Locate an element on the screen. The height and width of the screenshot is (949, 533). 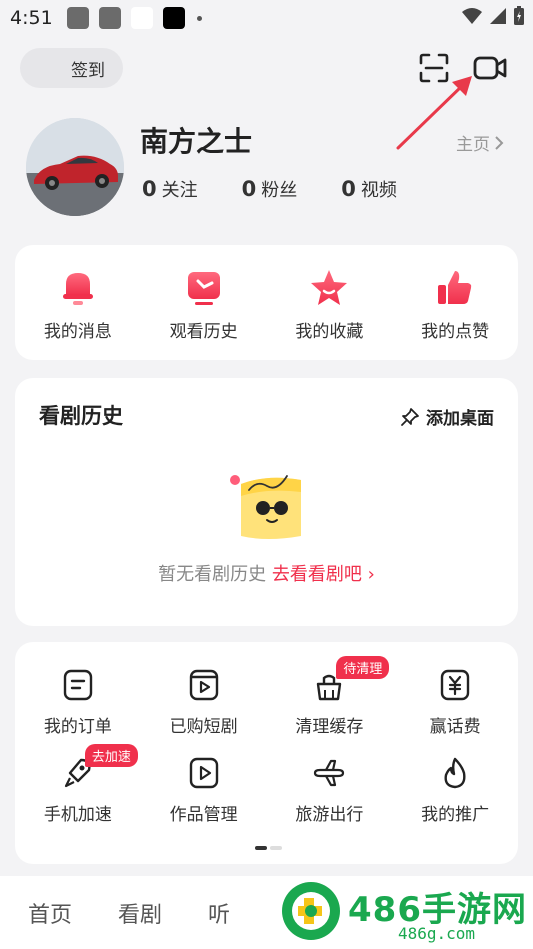
tool-label: 清理缓存 is located at coordinates (329, 727).